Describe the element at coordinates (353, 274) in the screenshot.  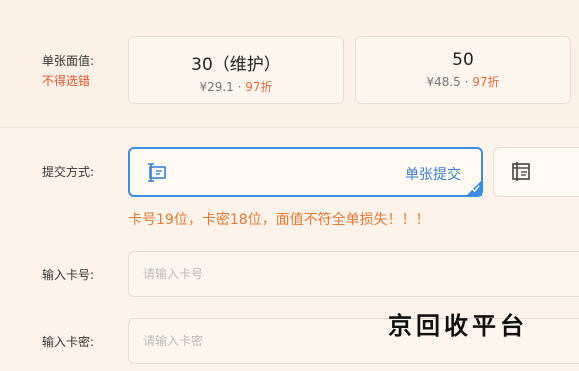
I see `card-number-input` at that location.